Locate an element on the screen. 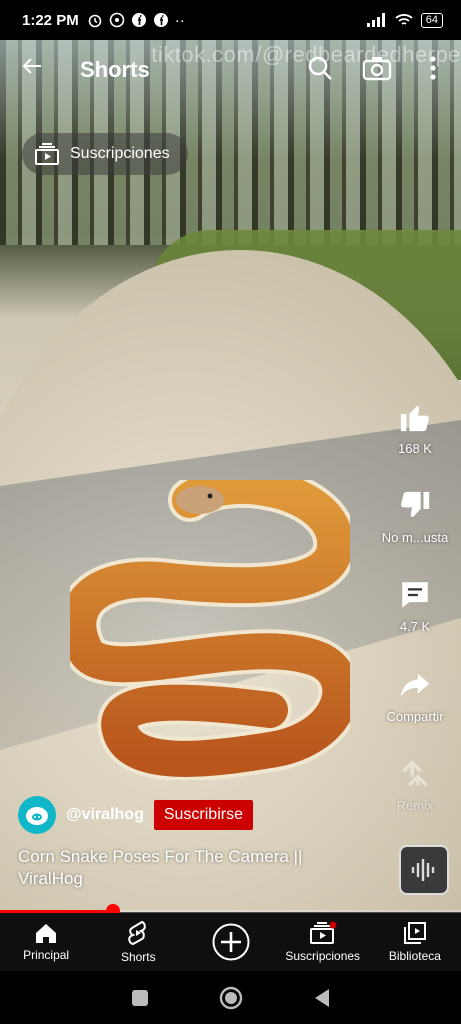 This screenshot has height=1024, width=461. remix-label: Remix is located at coordinates (415, 805).